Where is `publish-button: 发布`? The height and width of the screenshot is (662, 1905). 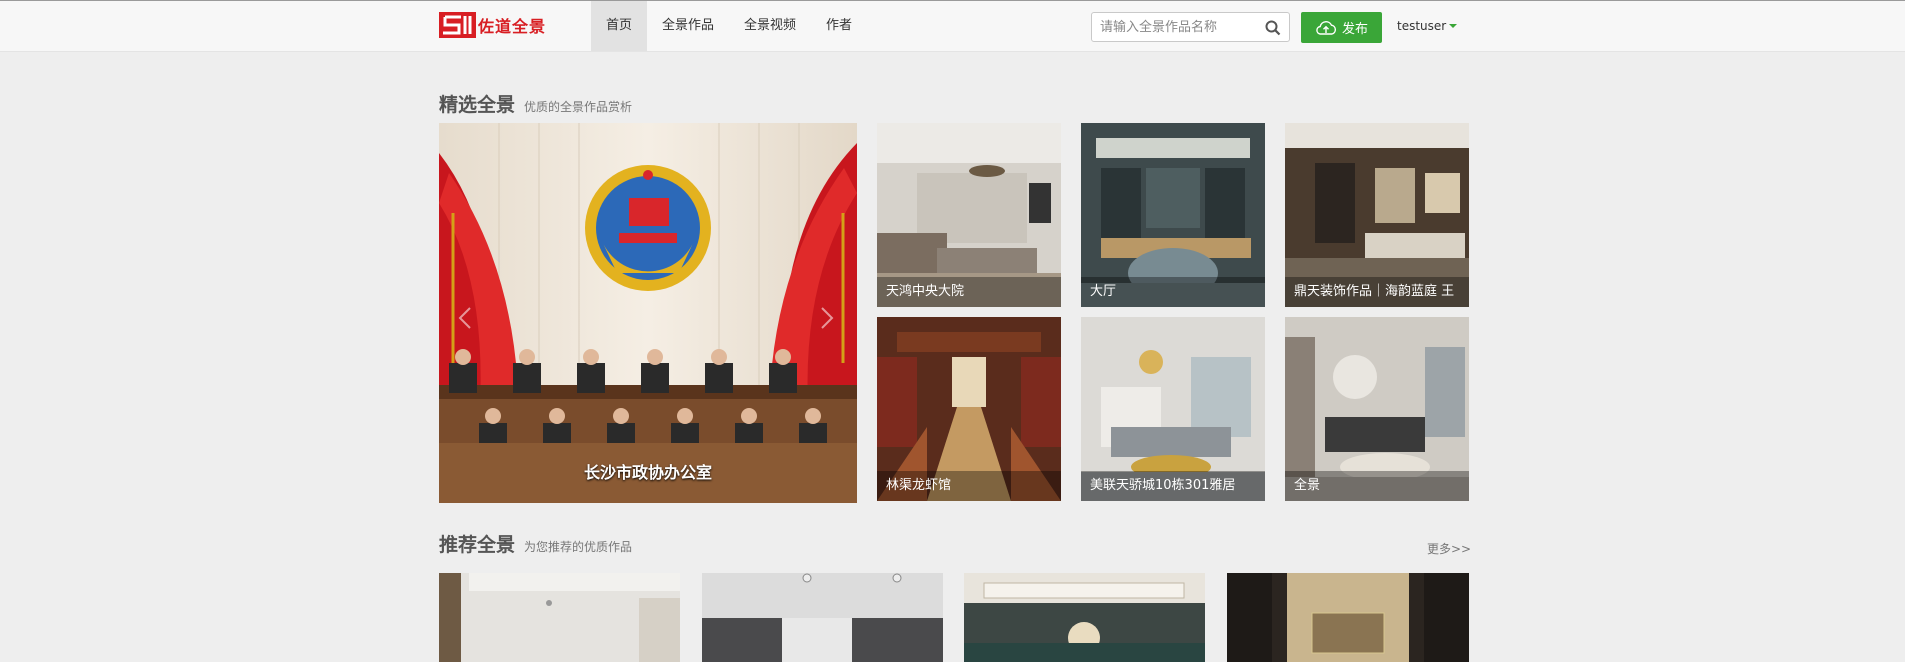 publish-button: 发布 is located at coordinates (1341, 27).